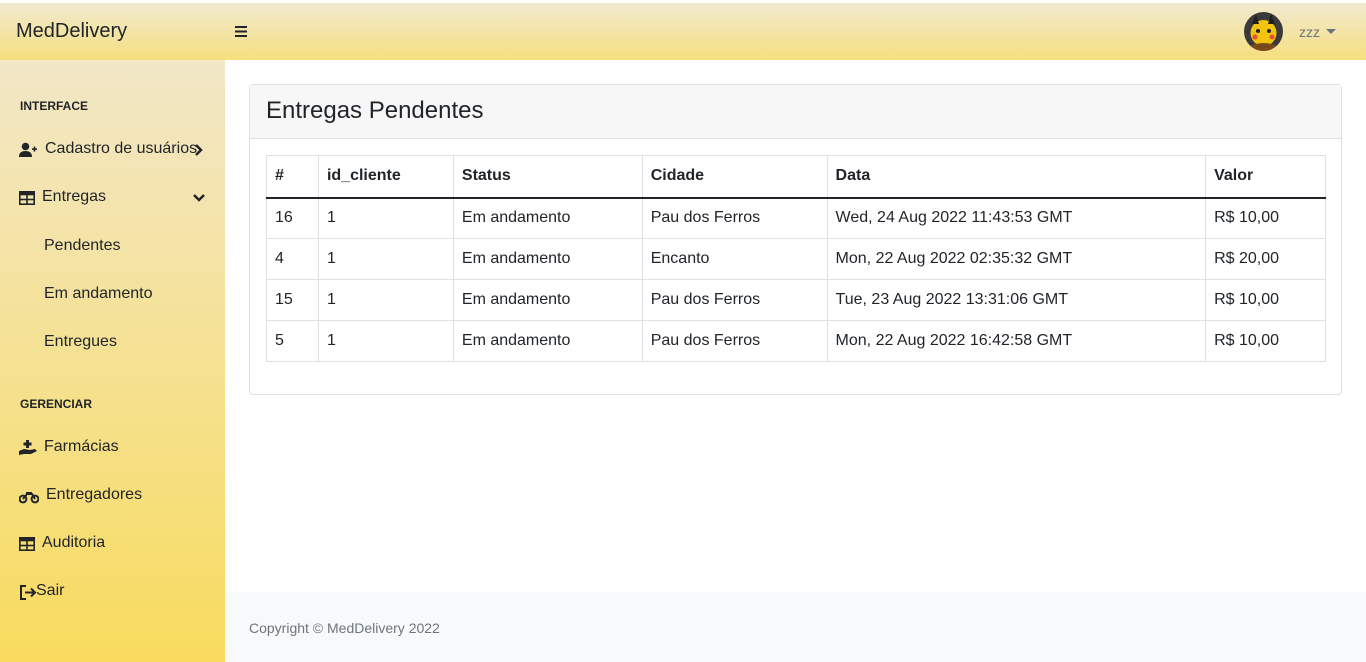  What do you see at coordinates (1331, 31) in the screenshot?
I see `caret-down-icon` at bounding box center [1331, 31].